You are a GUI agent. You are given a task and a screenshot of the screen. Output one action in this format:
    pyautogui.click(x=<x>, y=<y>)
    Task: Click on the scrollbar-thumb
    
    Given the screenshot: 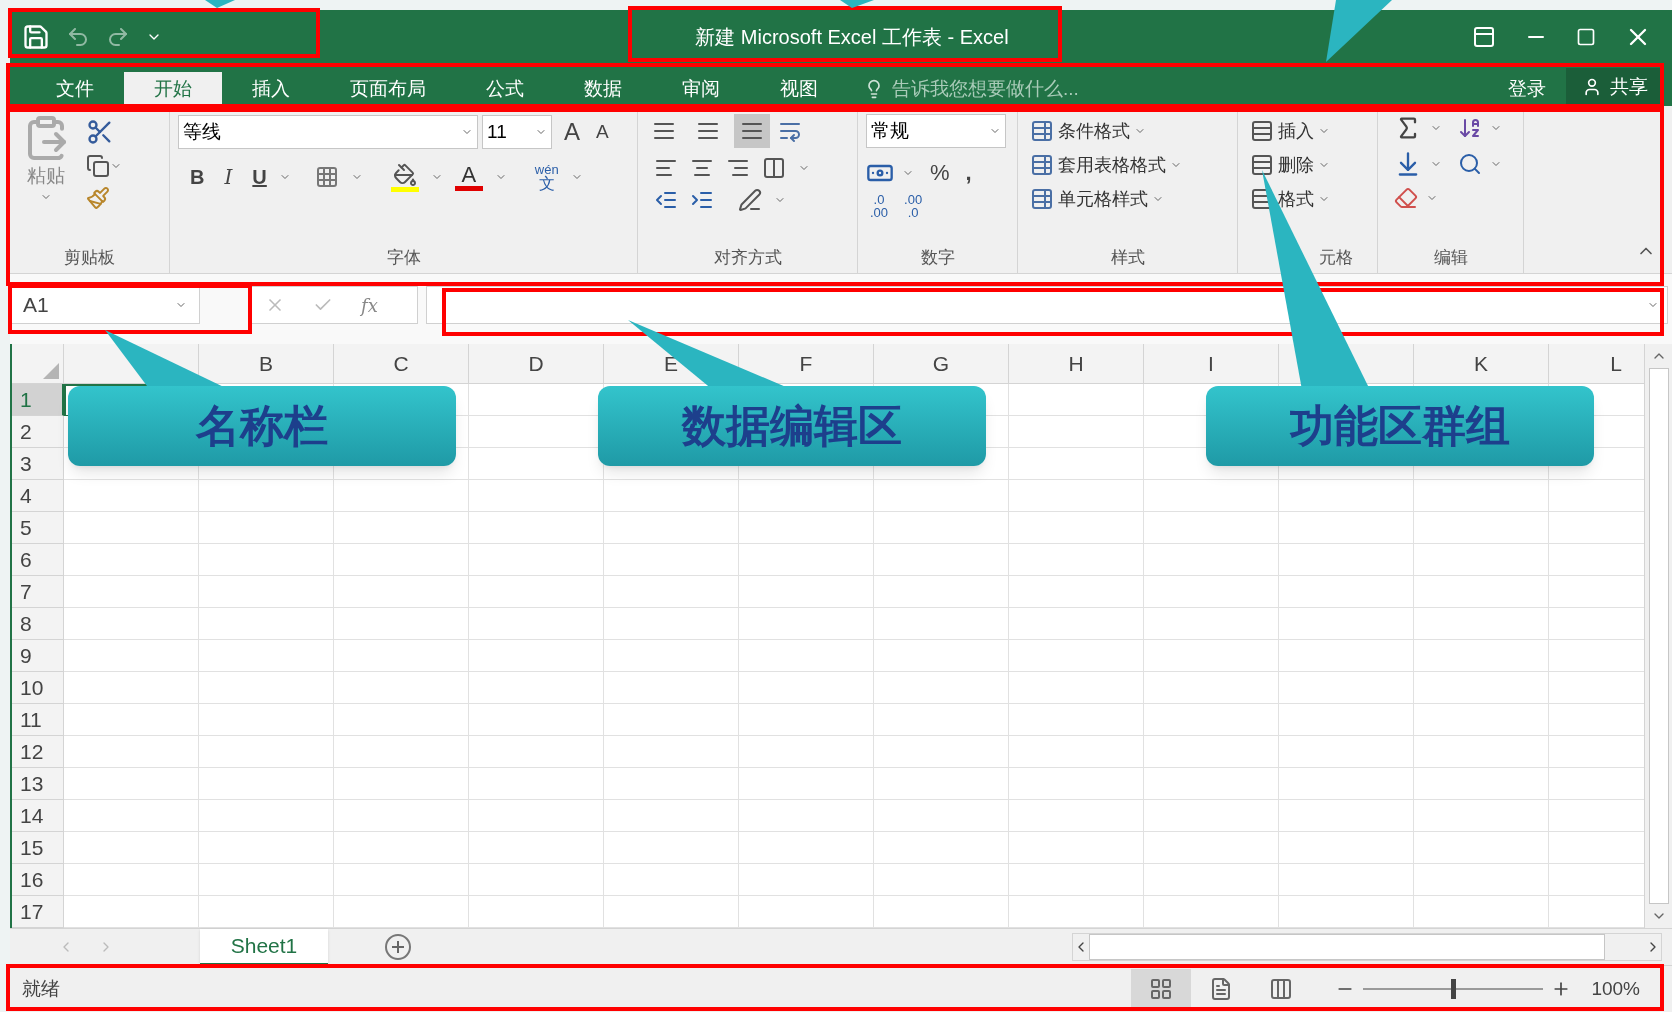 What is the action you would take?
    pyautogui.click(x=1347, y=947)
    